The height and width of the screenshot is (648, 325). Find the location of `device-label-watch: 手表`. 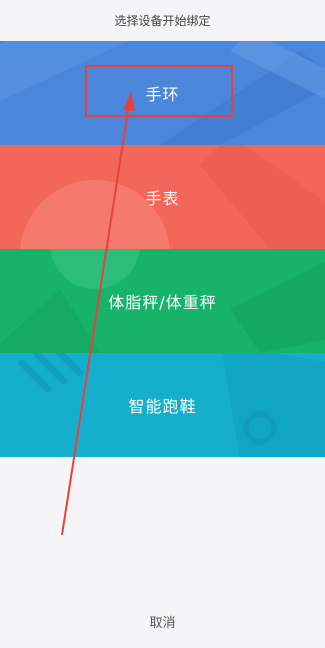

device-label-watch: 手表 is located at coordinates (162, 198).